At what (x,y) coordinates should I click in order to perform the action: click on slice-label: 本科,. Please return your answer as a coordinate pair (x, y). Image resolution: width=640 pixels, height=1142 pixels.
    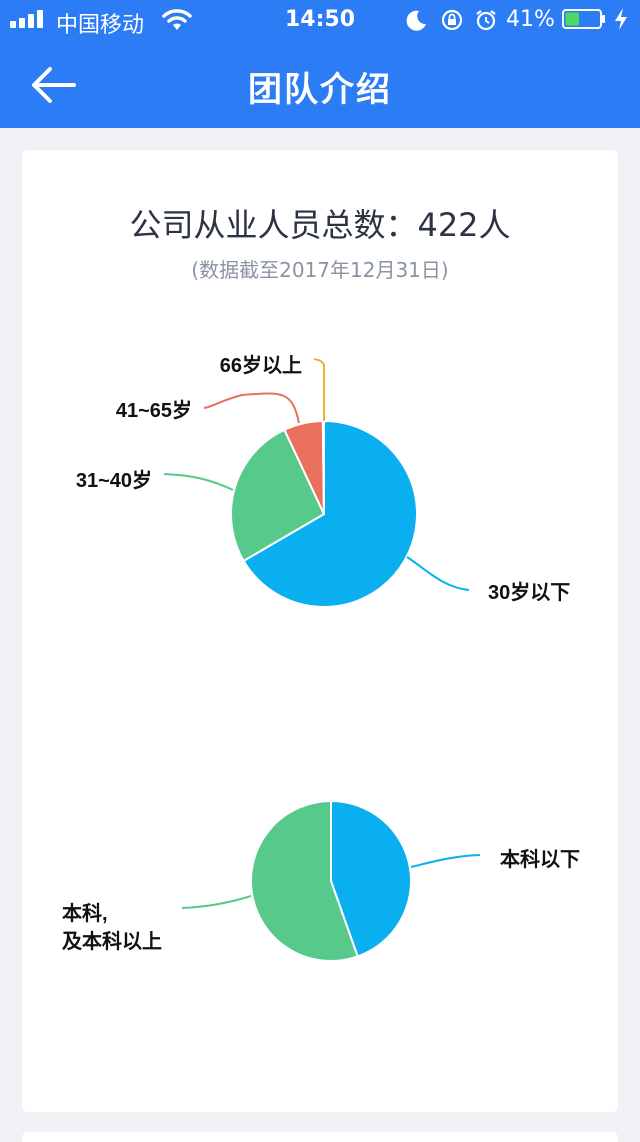
    Looking at the image, I should click on (85, 913).